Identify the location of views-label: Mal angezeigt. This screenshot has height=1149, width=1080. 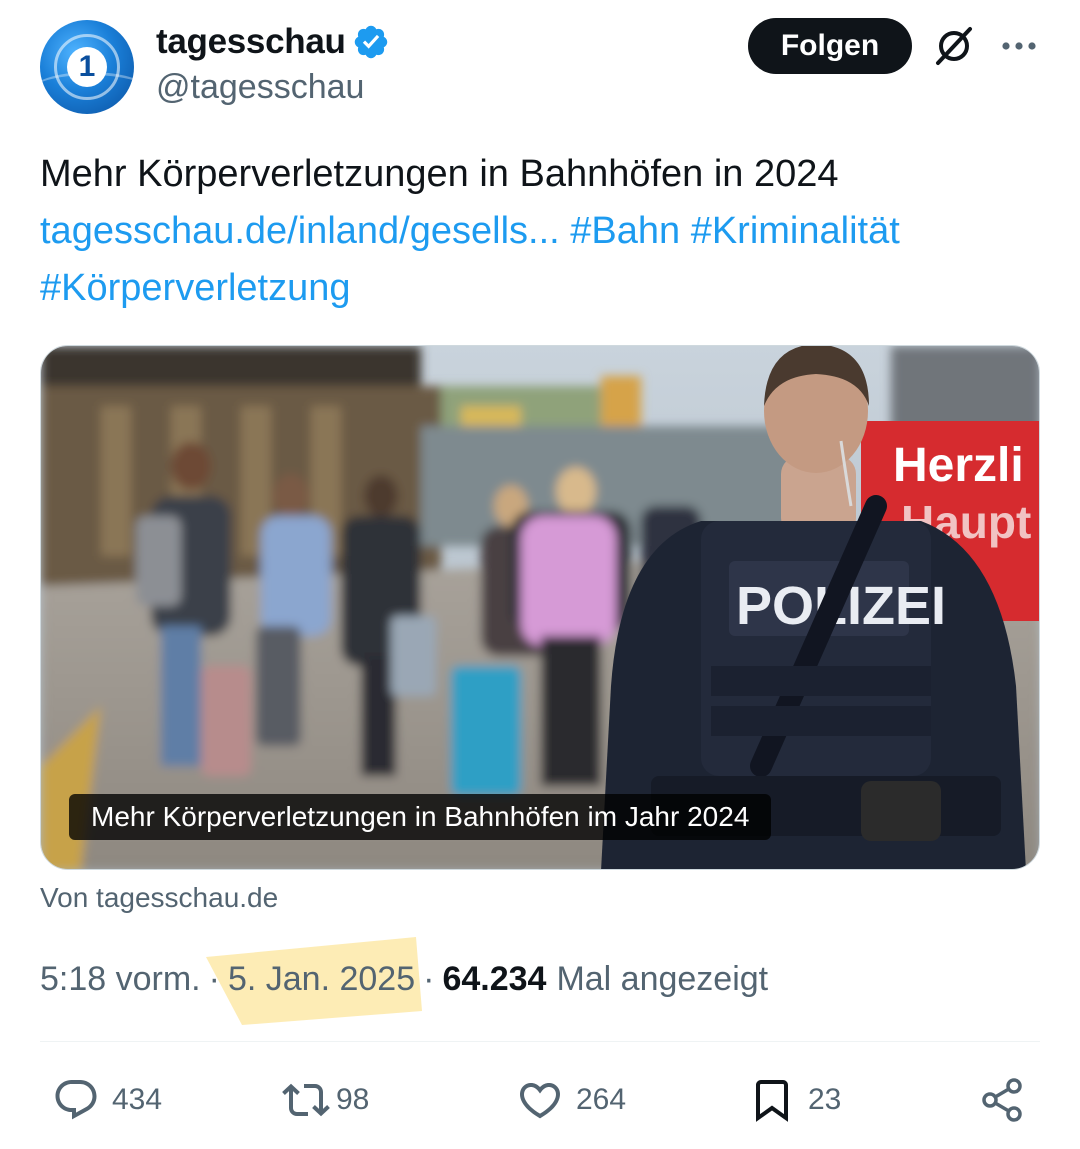
(662, 978).